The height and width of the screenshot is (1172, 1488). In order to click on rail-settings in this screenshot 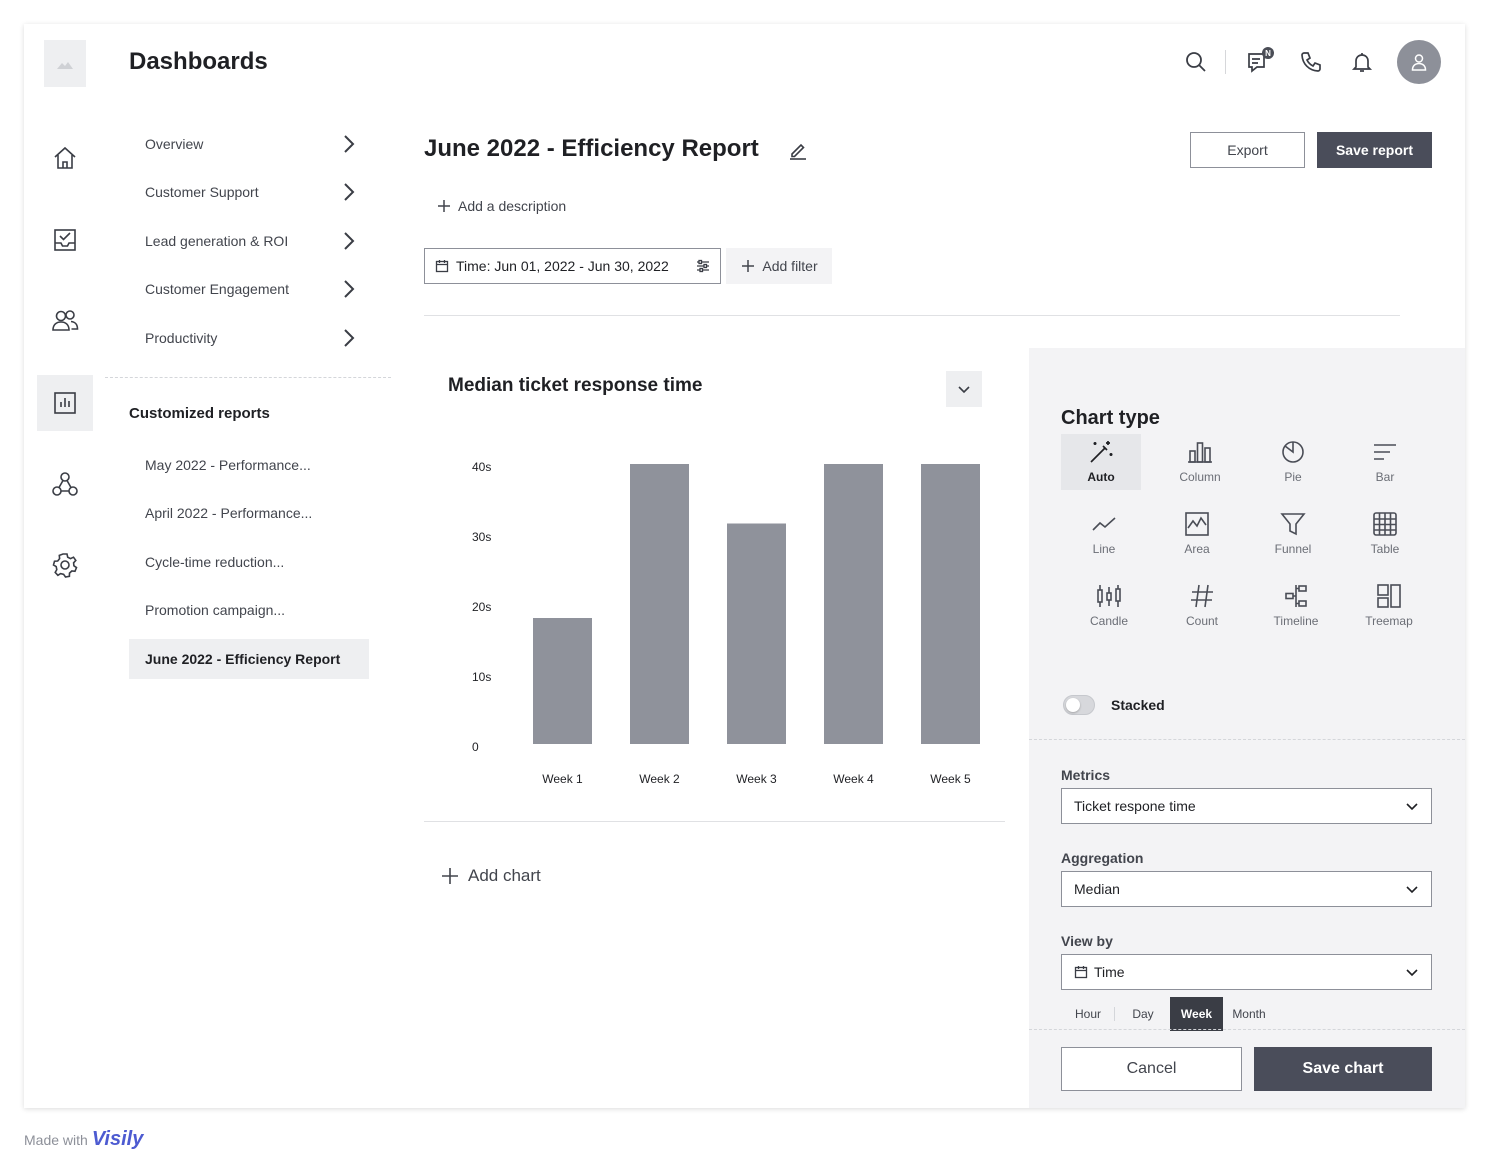, I will do `click(65, 565)`.